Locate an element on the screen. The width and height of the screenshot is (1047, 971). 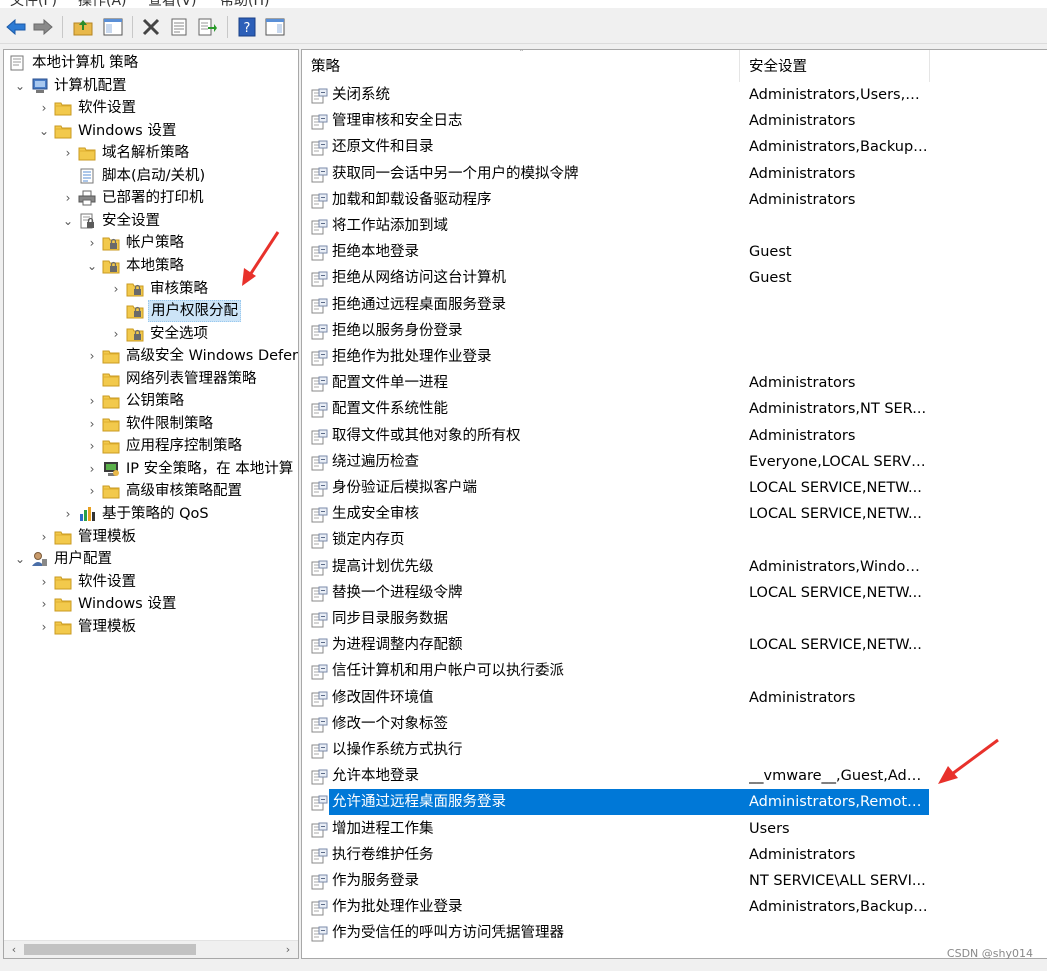
scroll-right-icon: › is located at coordinates (288, 949).